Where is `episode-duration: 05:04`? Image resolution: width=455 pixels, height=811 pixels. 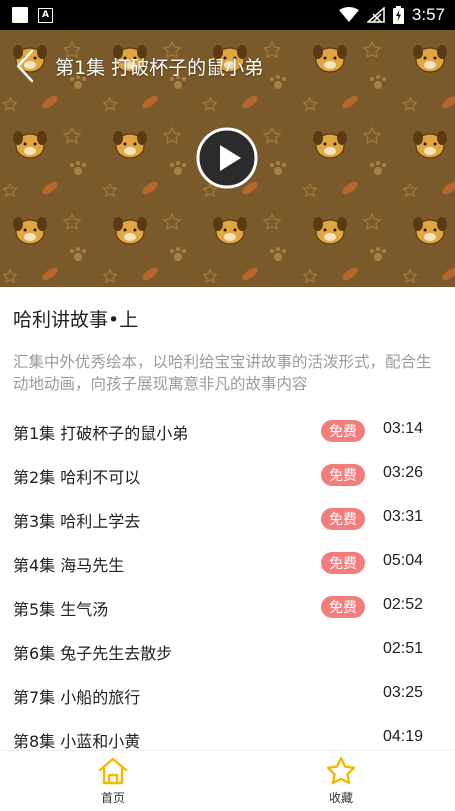
episode-duration: 05:04 is located at coordinates (403, 560).